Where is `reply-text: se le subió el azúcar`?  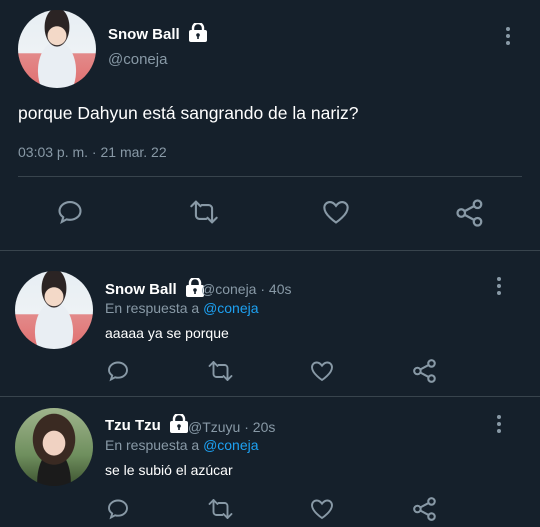
reply-text: se le subió el azúcar is located at coordinates (169, 470).